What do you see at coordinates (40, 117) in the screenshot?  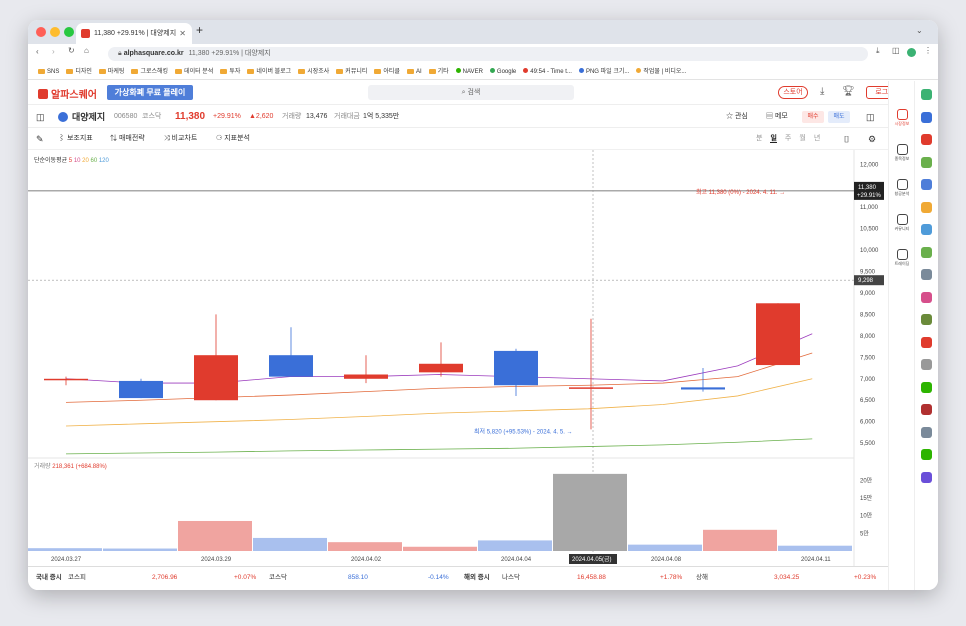 I see `panel-toggle-icon: ◫` at bounding box center [40, 117].